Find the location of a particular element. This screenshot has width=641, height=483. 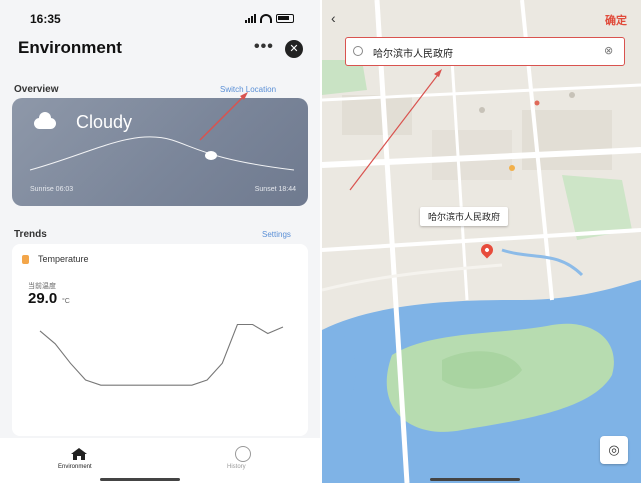

temperature-unit: °C is located at coordinates (66, 301).